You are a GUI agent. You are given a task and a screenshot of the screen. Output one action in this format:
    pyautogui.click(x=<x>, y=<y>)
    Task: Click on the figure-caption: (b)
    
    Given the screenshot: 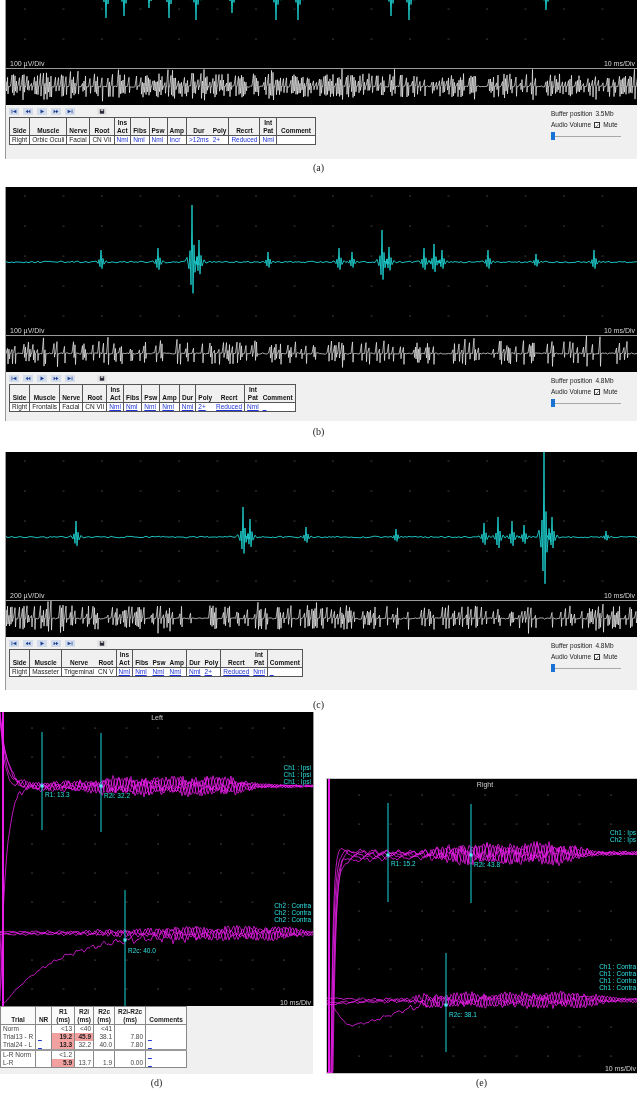 What is the action you would take?
    pyautogui.click(x=318, y=432)
    